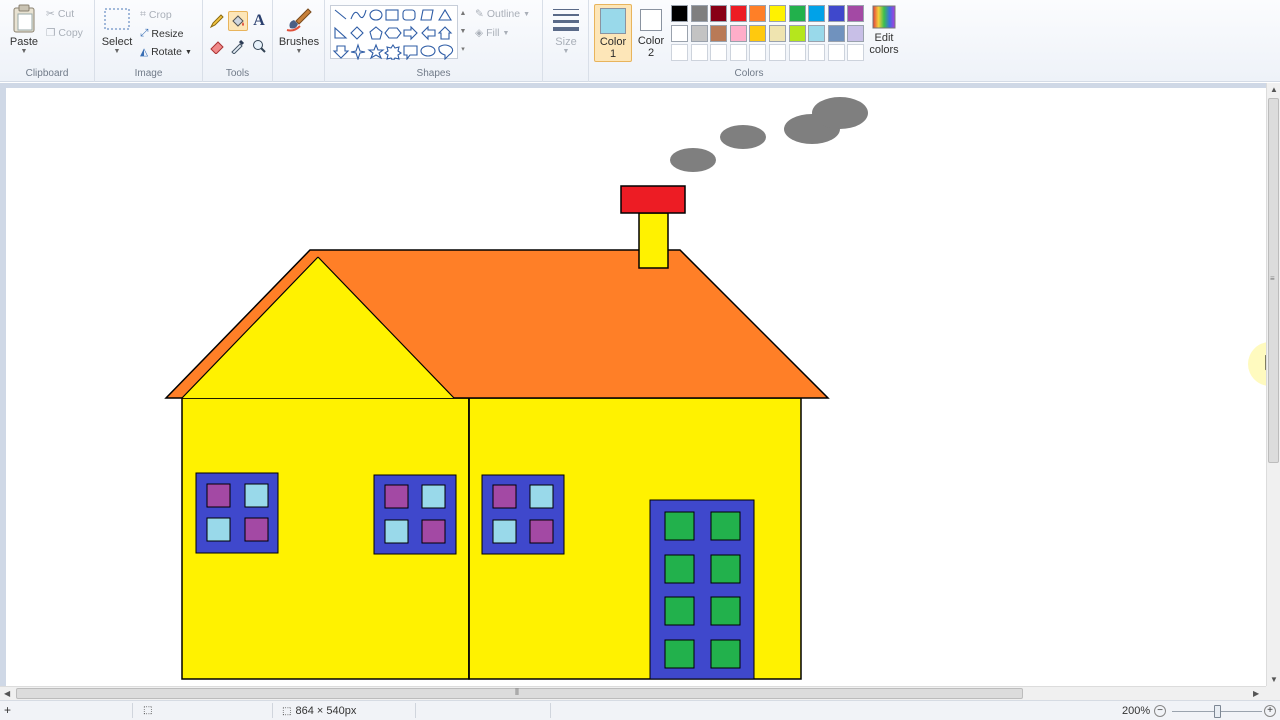  Describe the element at coordinates (527, 14) in the screenshot. I see `chevron-down-icon: ▼` at that location.